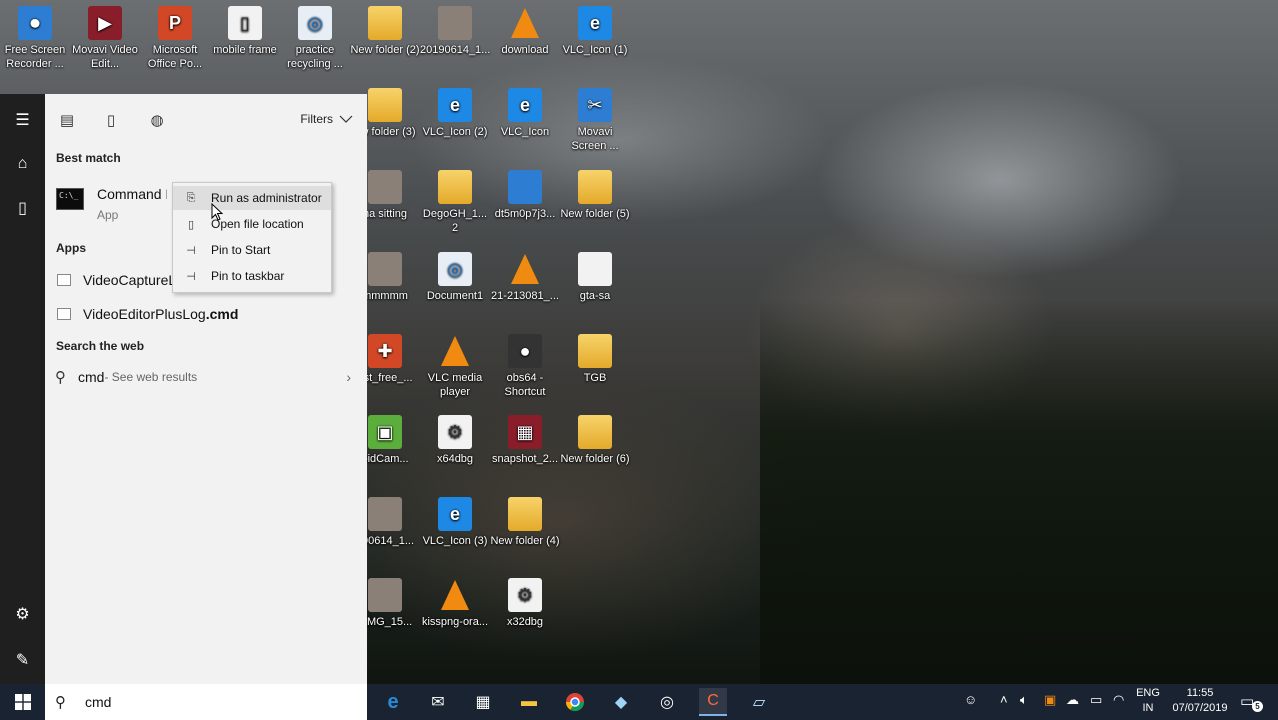 The height and width of the screenshot is (720, 1278). What do you see at coordinates (60, 702) in the screenshot?
I see `search-icon: ⚲` at bounding box center [60, 702].